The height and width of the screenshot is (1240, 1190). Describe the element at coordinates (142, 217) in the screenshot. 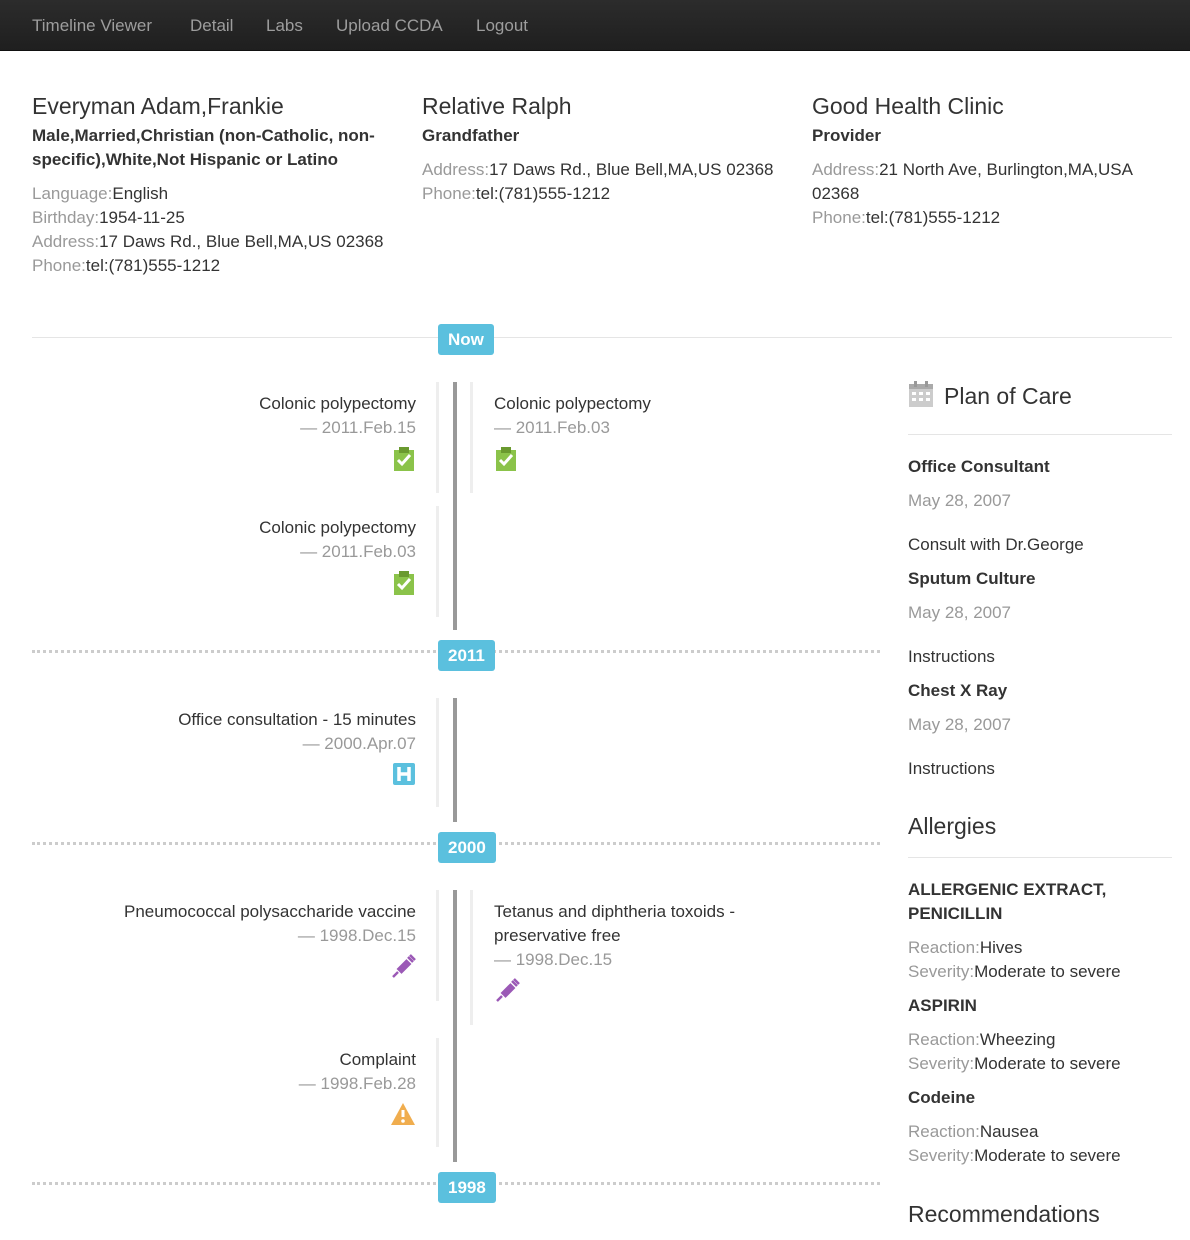

I see `birthday-value: 1954-11-25` at that location.